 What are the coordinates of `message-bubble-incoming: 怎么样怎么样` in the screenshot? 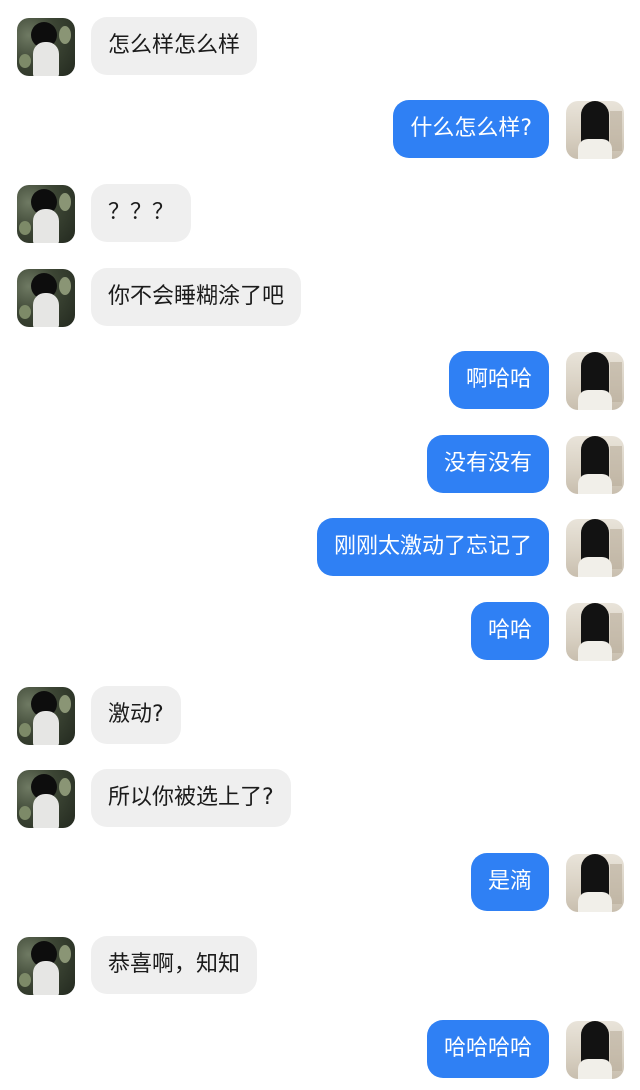 It's located at (174, 46).